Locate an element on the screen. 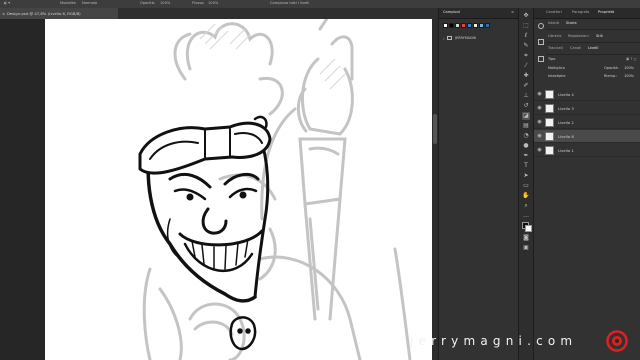 This screenshot has height=360, width=640. flow-value: 100% is located at coordinates (213, 3).